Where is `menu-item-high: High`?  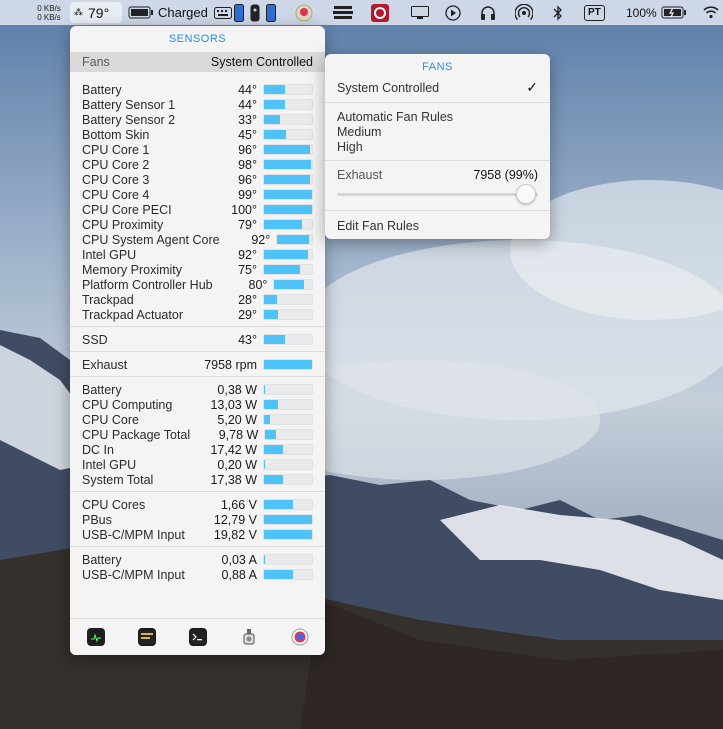
menu-item-high: High is located at coordinates (437, 146).